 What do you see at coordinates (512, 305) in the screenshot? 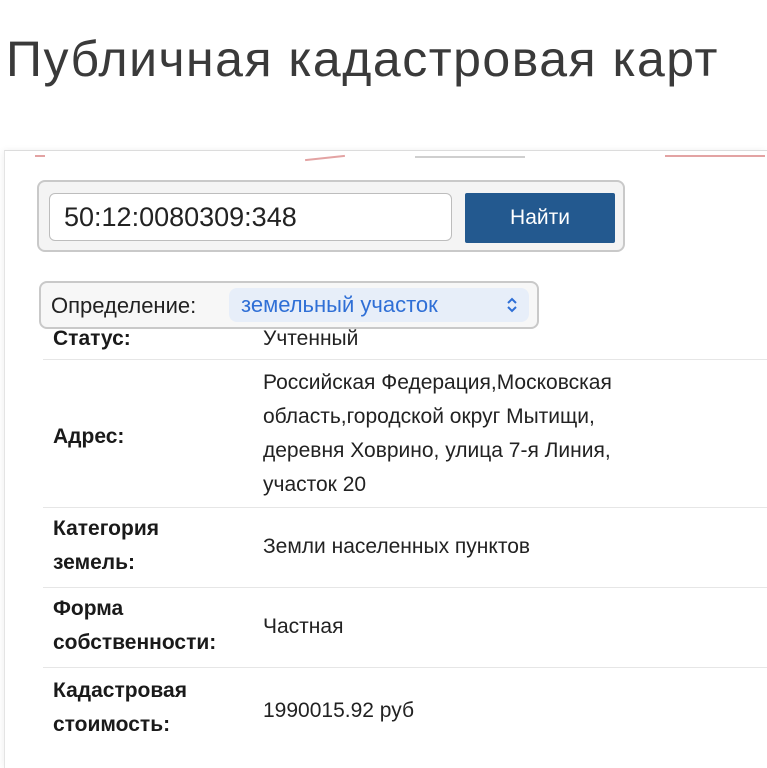
I see `updown-chevron-icon` at bounding box center [512, 305].